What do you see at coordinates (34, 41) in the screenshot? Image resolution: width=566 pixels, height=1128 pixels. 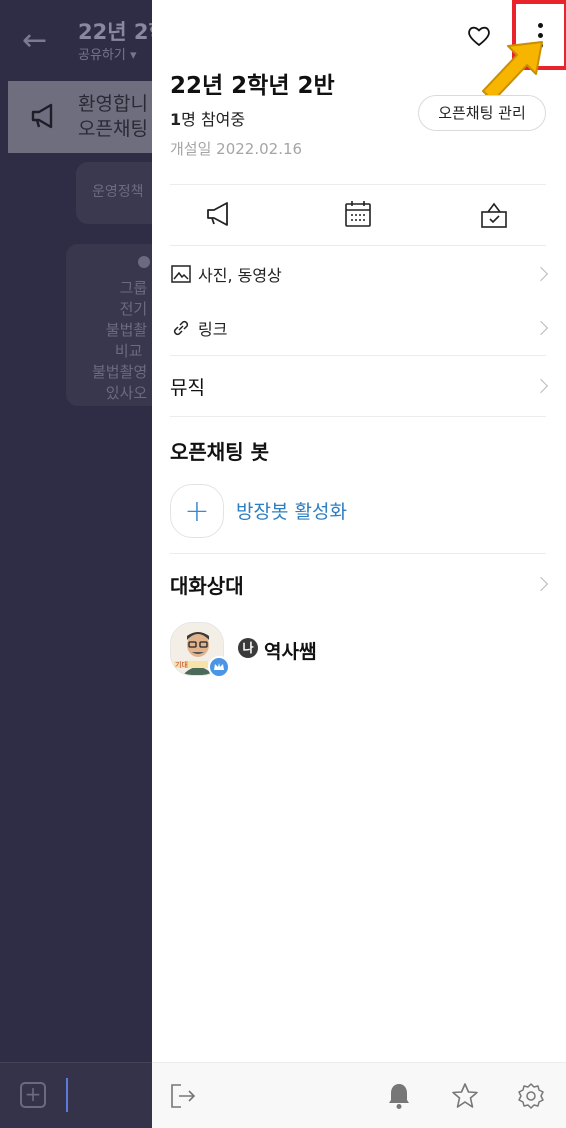 I see `back-arrow-icon: ←` at bounding box center [34, 41].